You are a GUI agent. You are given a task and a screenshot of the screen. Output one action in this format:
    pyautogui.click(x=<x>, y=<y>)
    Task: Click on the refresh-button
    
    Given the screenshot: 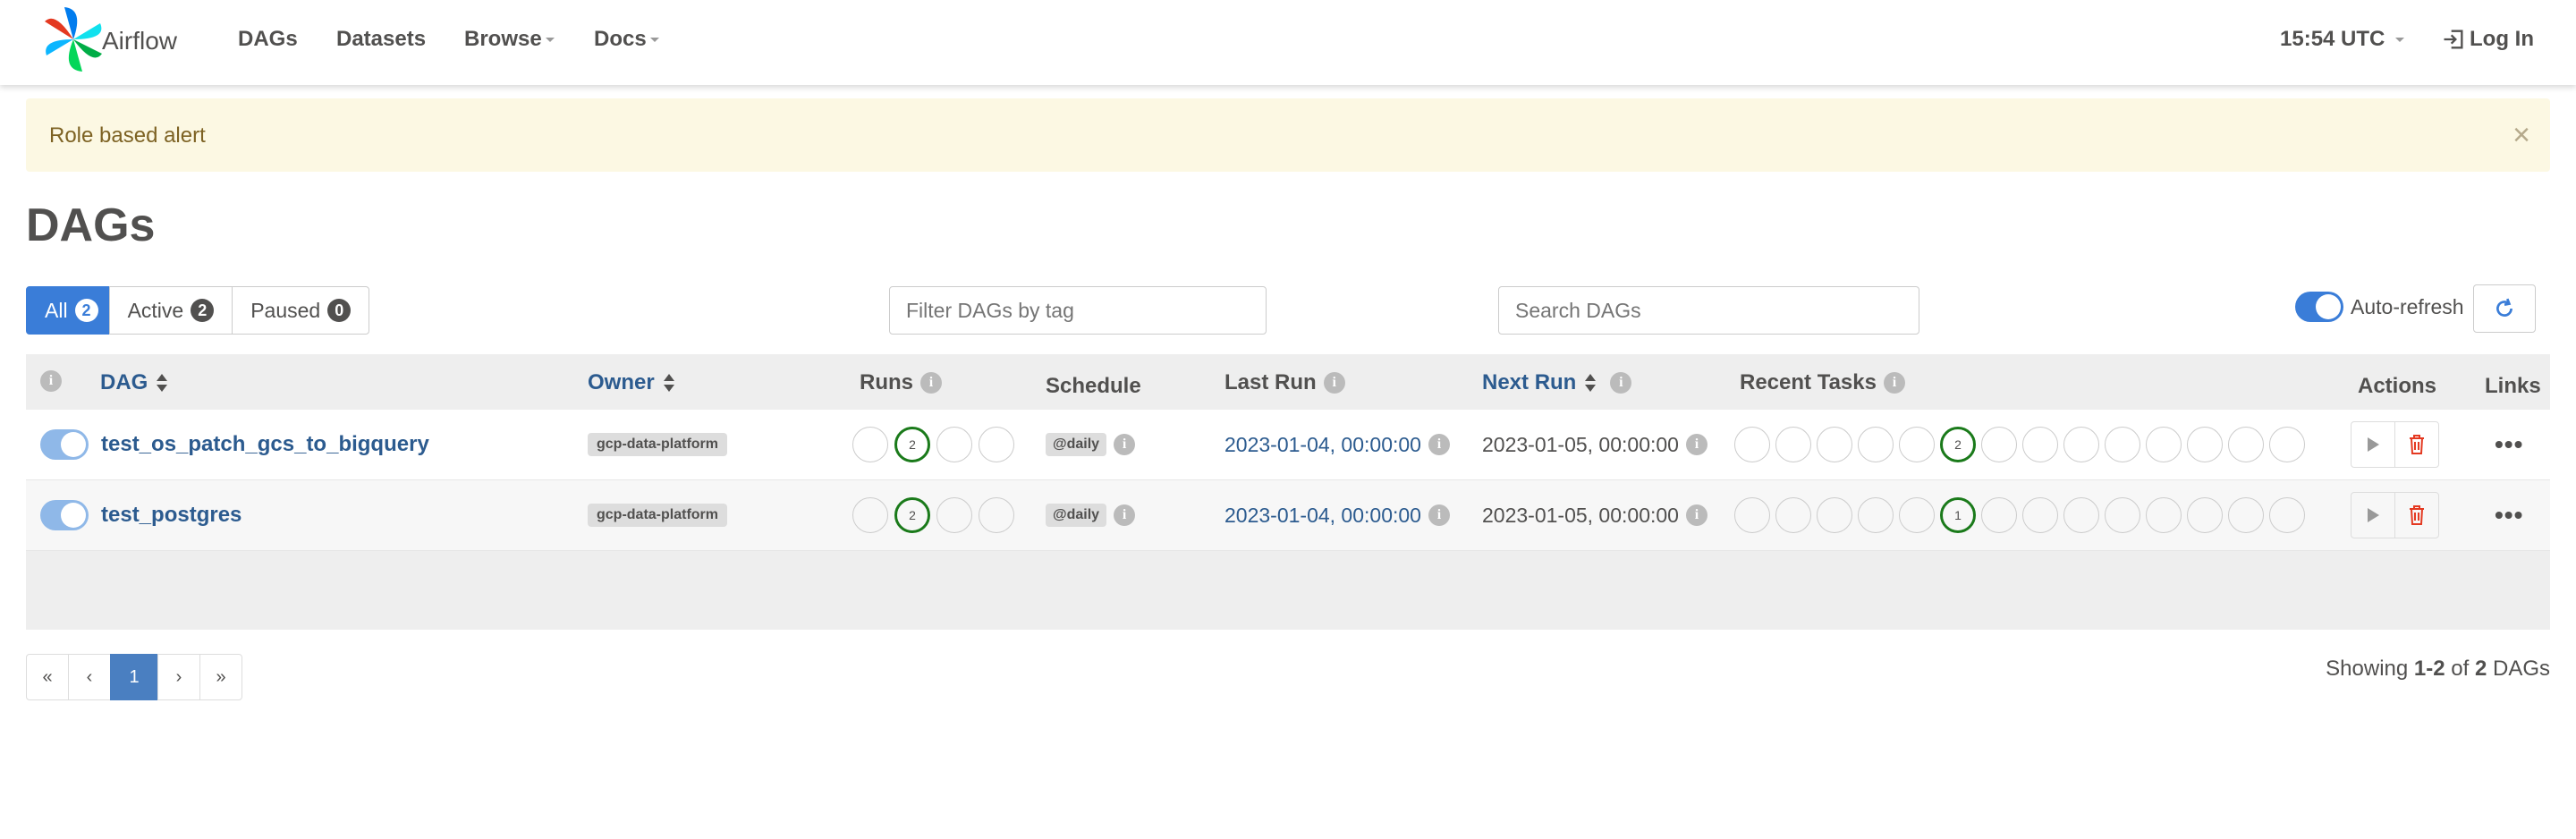 What is the action you would take?
    pyautogui.click(x=2504, y=308)
    